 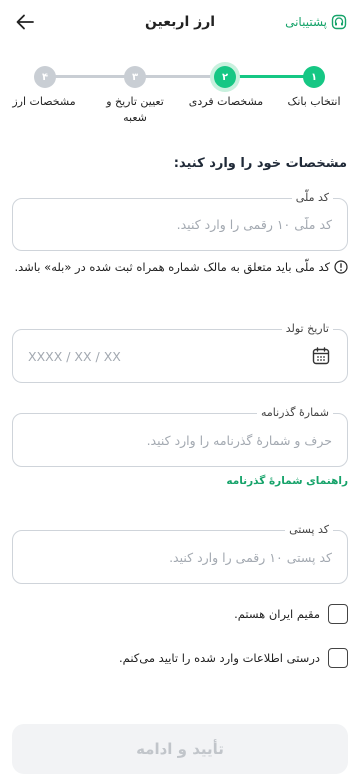 What do you see at coordinates (44, 101) in the screenshot?
I see `step-4-label: مشخصات ارز` at bounding box center [44, 101].